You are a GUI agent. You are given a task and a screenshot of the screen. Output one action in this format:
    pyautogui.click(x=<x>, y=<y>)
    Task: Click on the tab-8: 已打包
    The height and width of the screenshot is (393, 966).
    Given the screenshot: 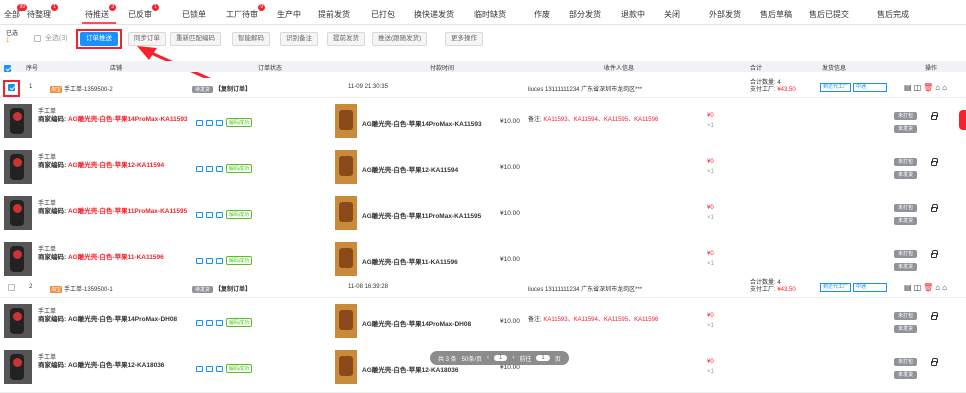 What is the action you would take?
    pyautogui.click(x=383, y=14)
    